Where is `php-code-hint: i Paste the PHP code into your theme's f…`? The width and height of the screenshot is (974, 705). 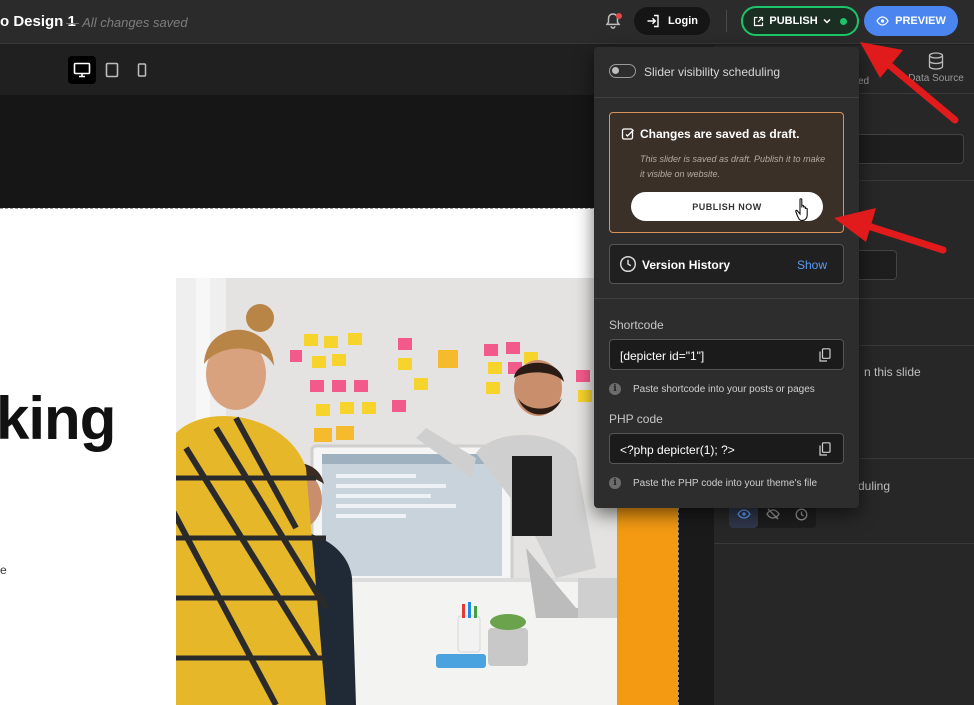 php-code-hint: i Paste the PHP code into your theme's f… is located at coordinates (713, 483).